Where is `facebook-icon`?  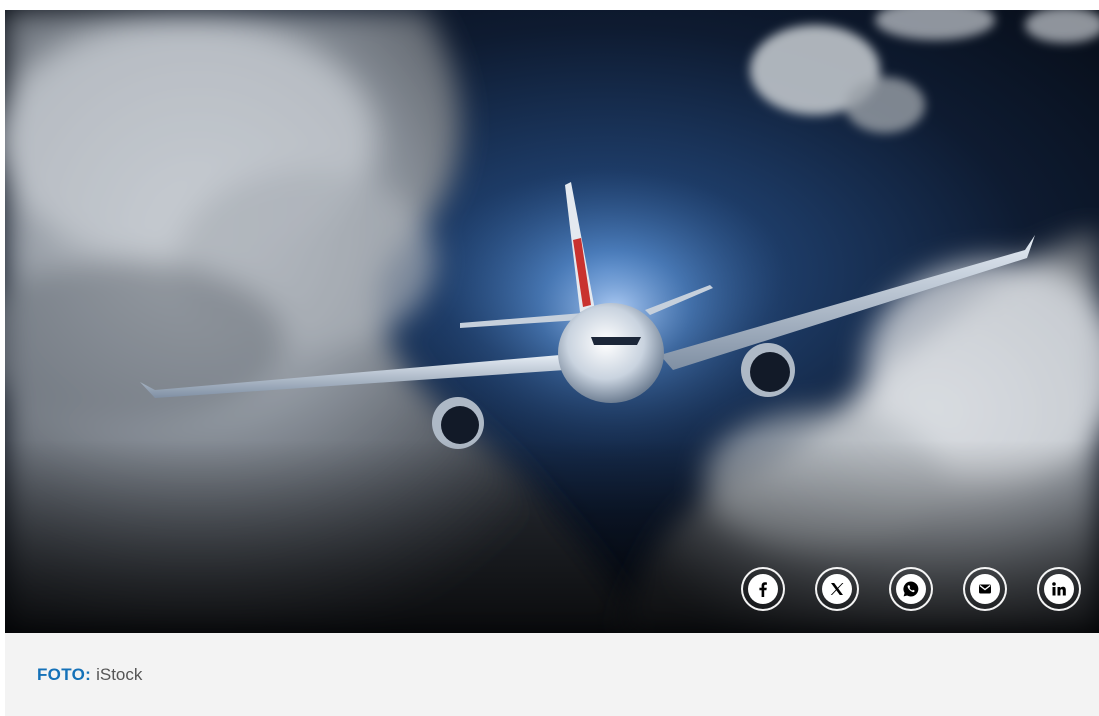
facebook-icon is located at coordinates (763, 589).